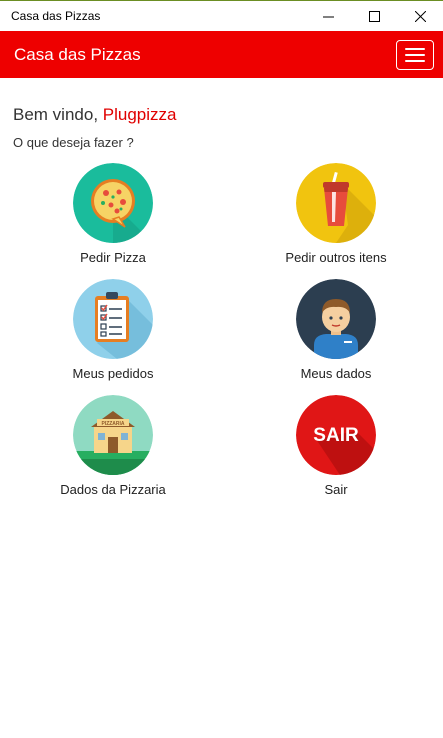 This screenshot has height=738, width=443. I want to click on user-name: Plugpizza, so click(139, 114).